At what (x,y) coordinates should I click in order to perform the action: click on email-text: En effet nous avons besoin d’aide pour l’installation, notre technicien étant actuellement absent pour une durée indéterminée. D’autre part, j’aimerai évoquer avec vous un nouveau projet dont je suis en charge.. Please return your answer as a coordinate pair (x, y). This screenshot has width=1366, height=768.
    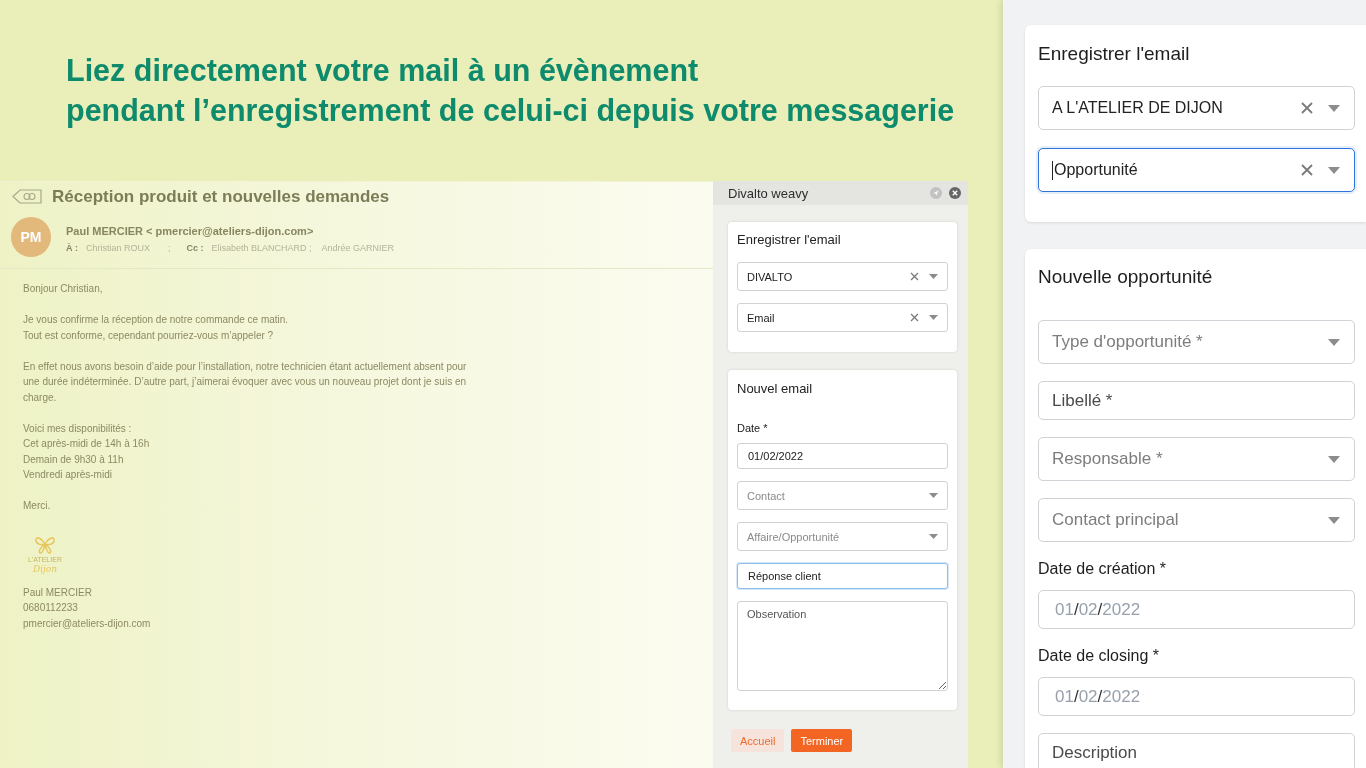
    Looking at the image, I should click on (245, 382).